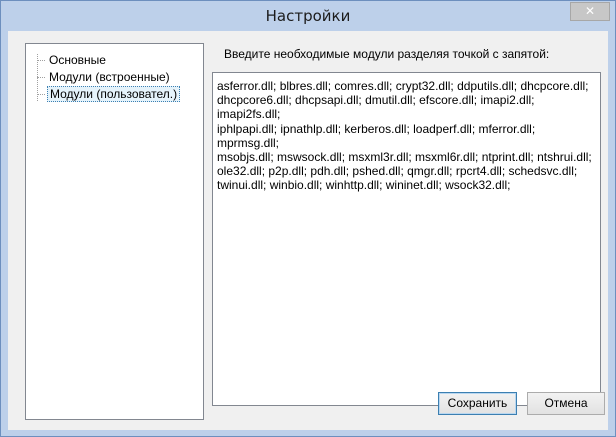 The width and height of the screenshot is (616, 437). I want to click on save-button: Сохранить, so click(477, 403).